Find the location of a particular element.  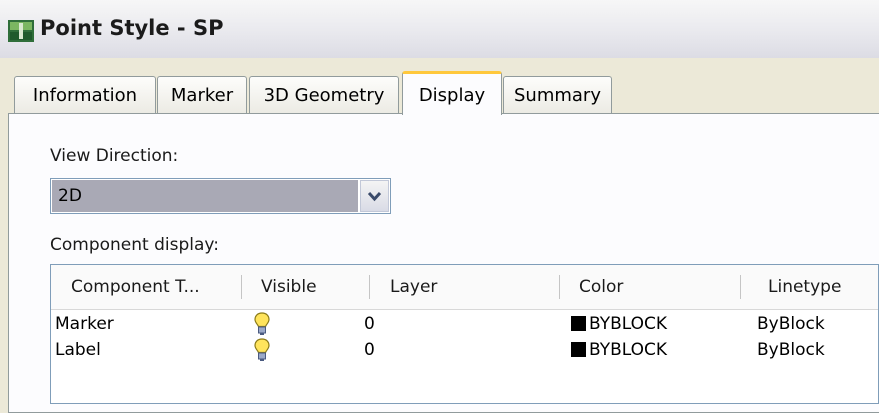

column-header-color: Color is located at coordinates (654, 287).